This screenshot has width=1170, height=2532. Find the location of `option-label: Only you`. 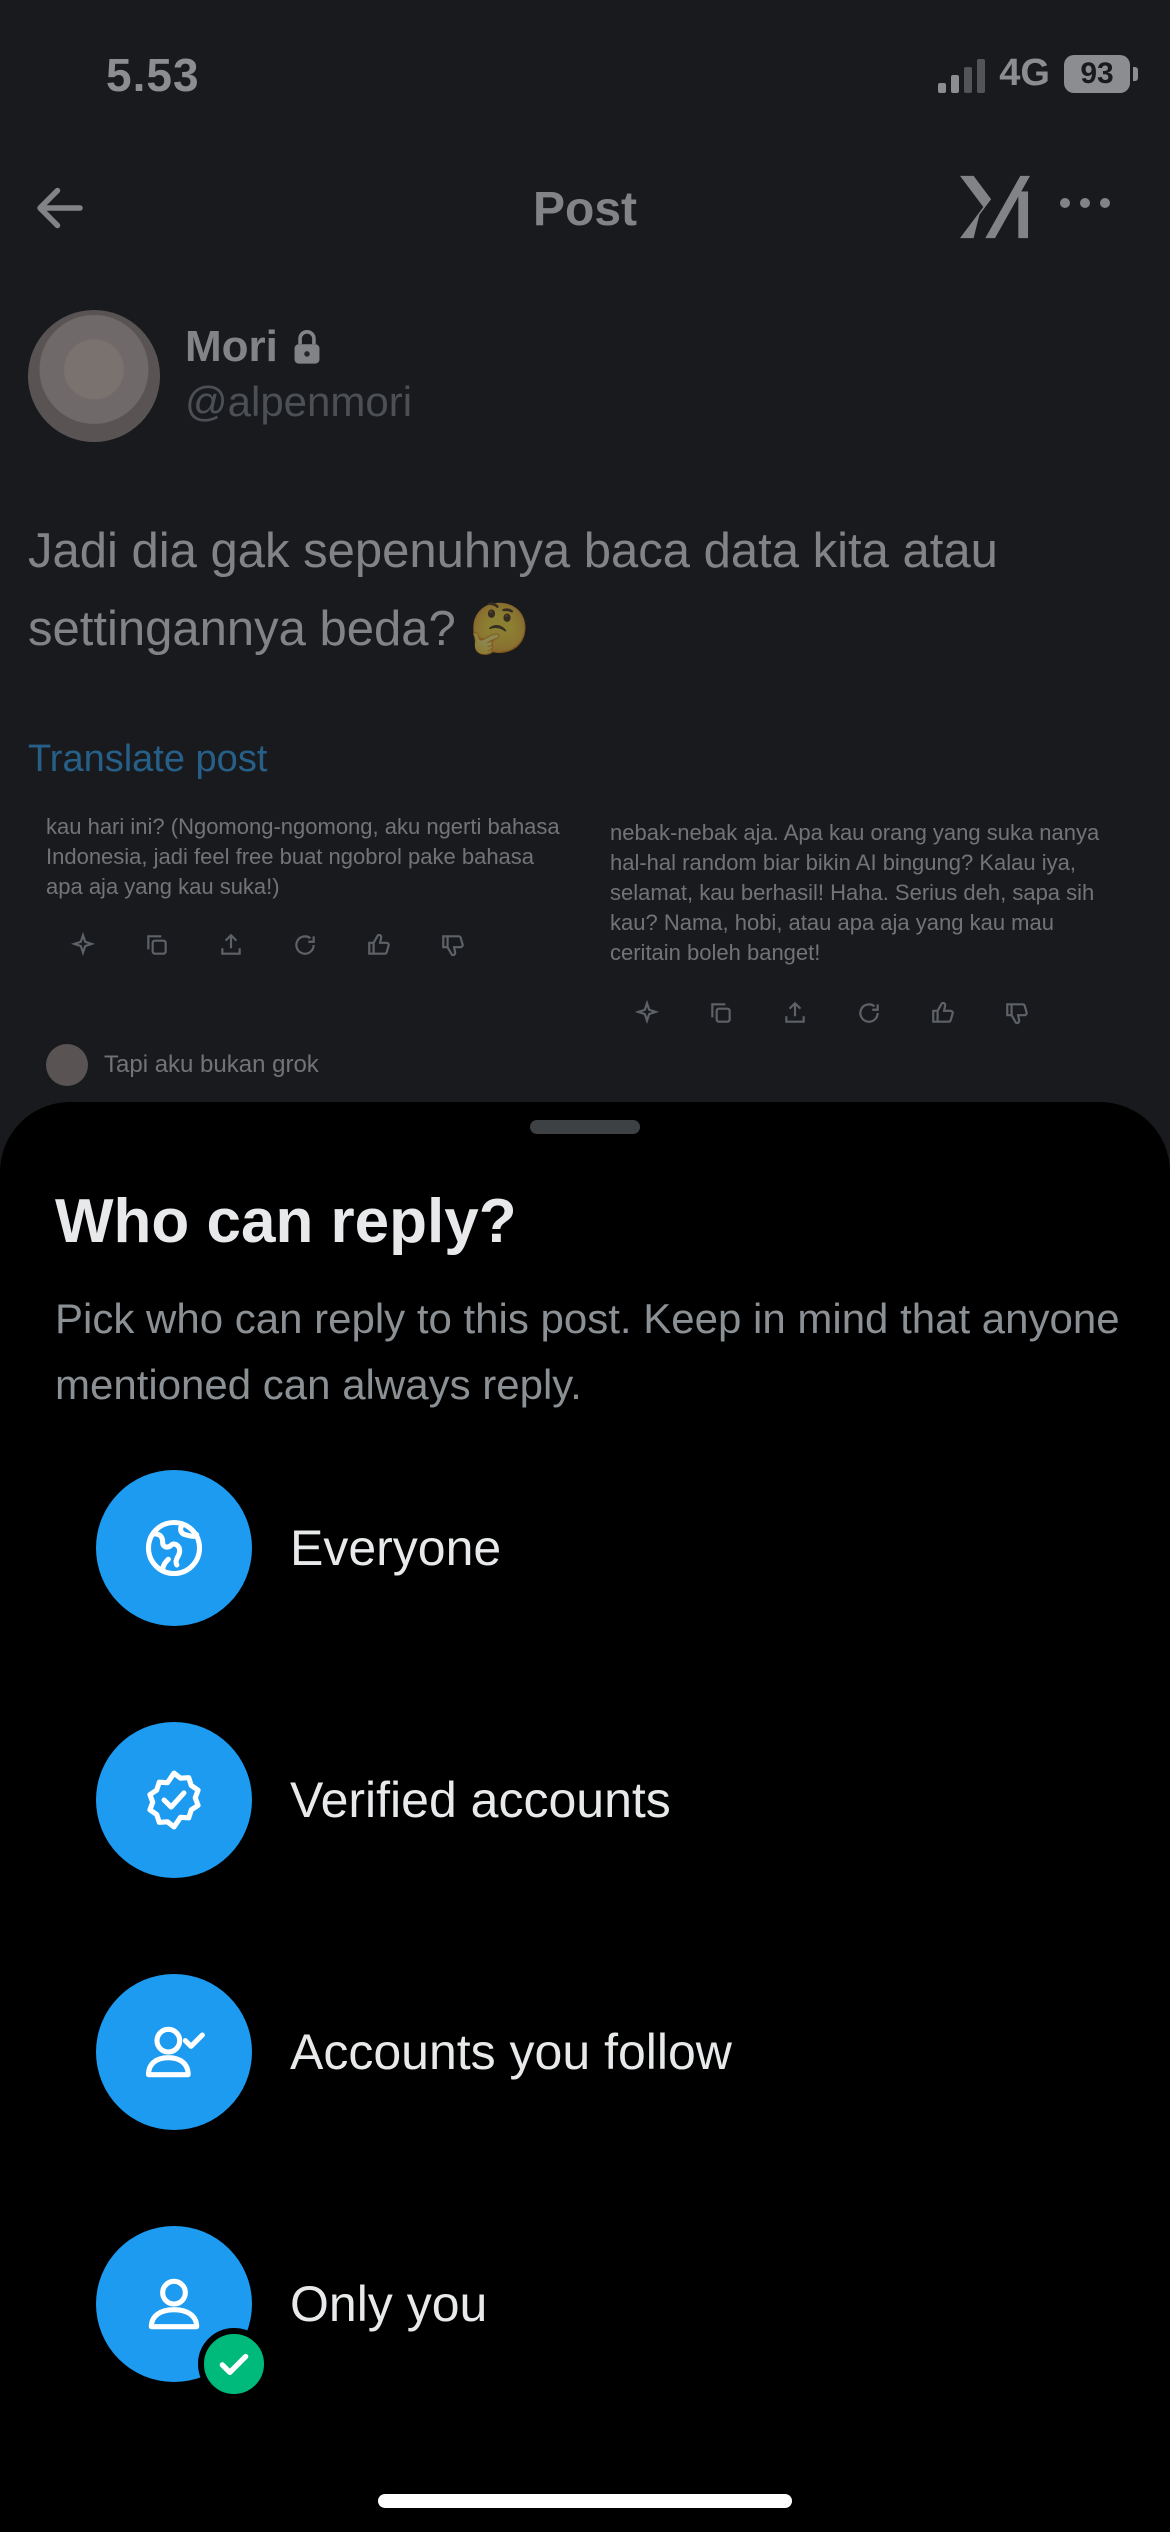

option-label: Only you is located at coordinates (389, 2304).